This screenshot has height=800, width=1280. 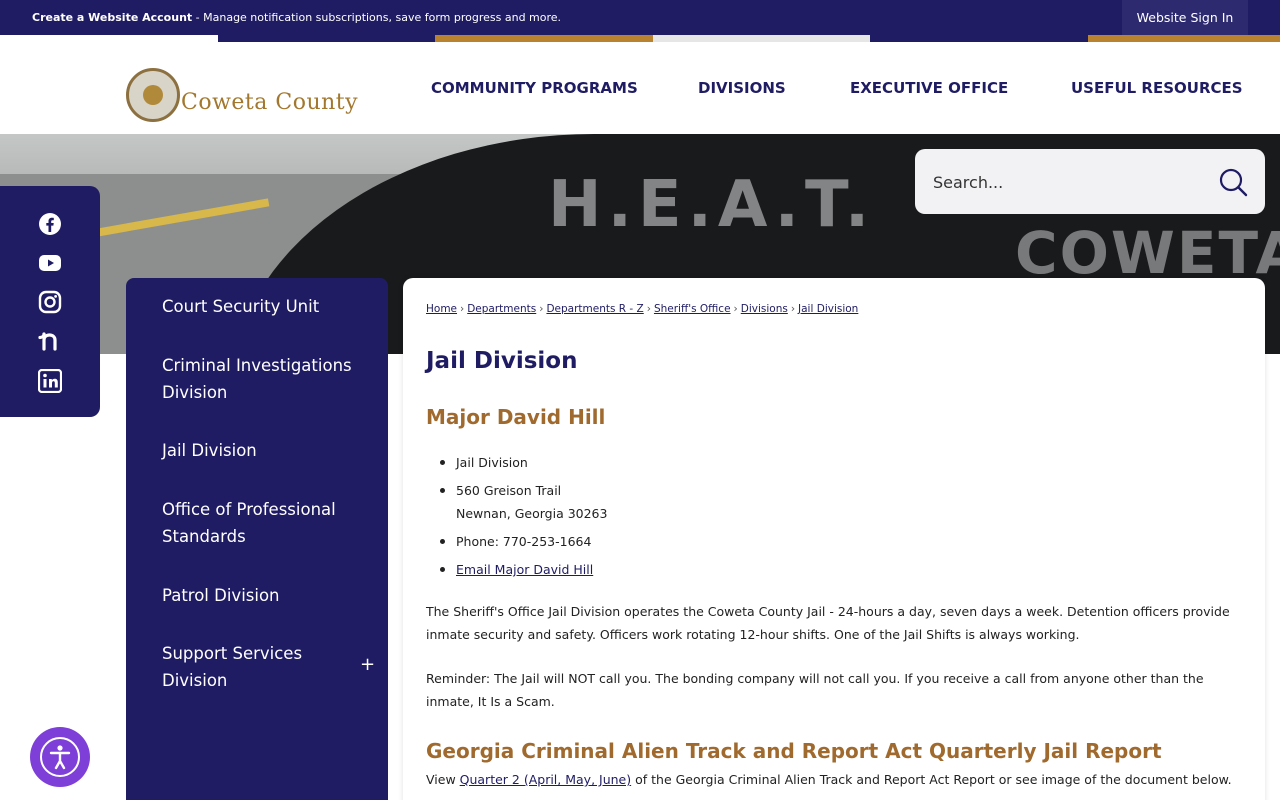 I want to click on search-icon, so click(x=1233, y=182).